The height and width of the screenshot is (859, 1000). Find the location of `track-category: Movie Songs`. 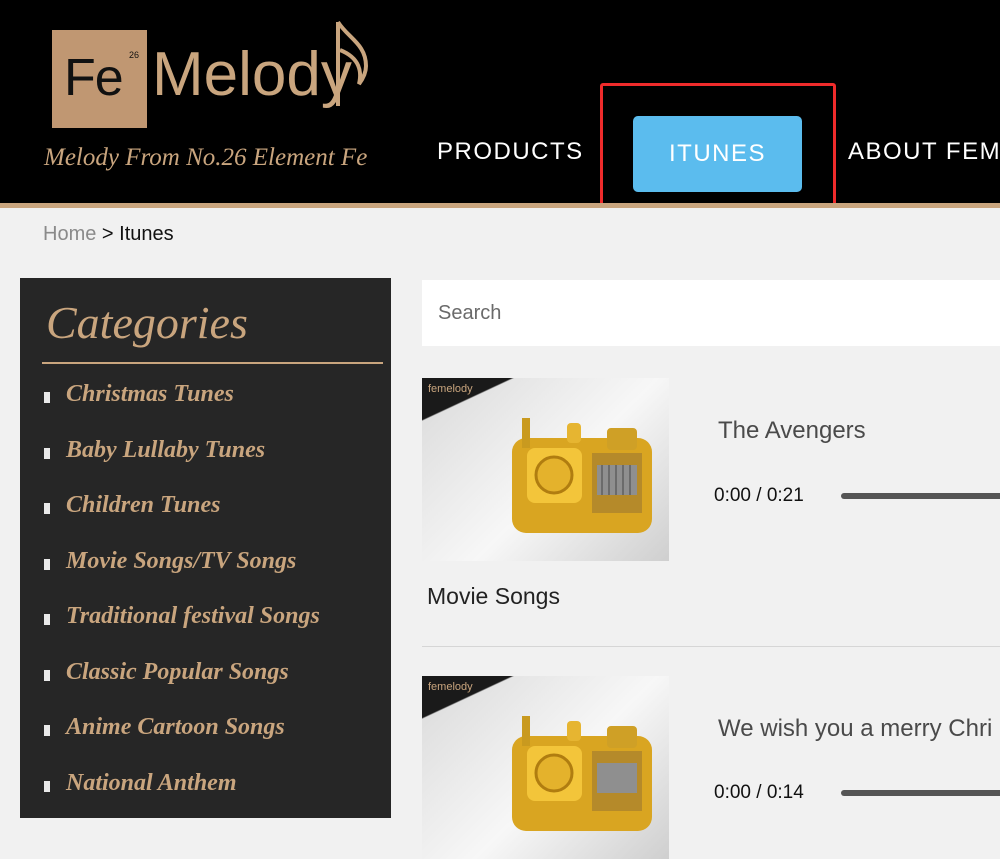

track-category: Movie Songs is located at coordinates (493, 596).